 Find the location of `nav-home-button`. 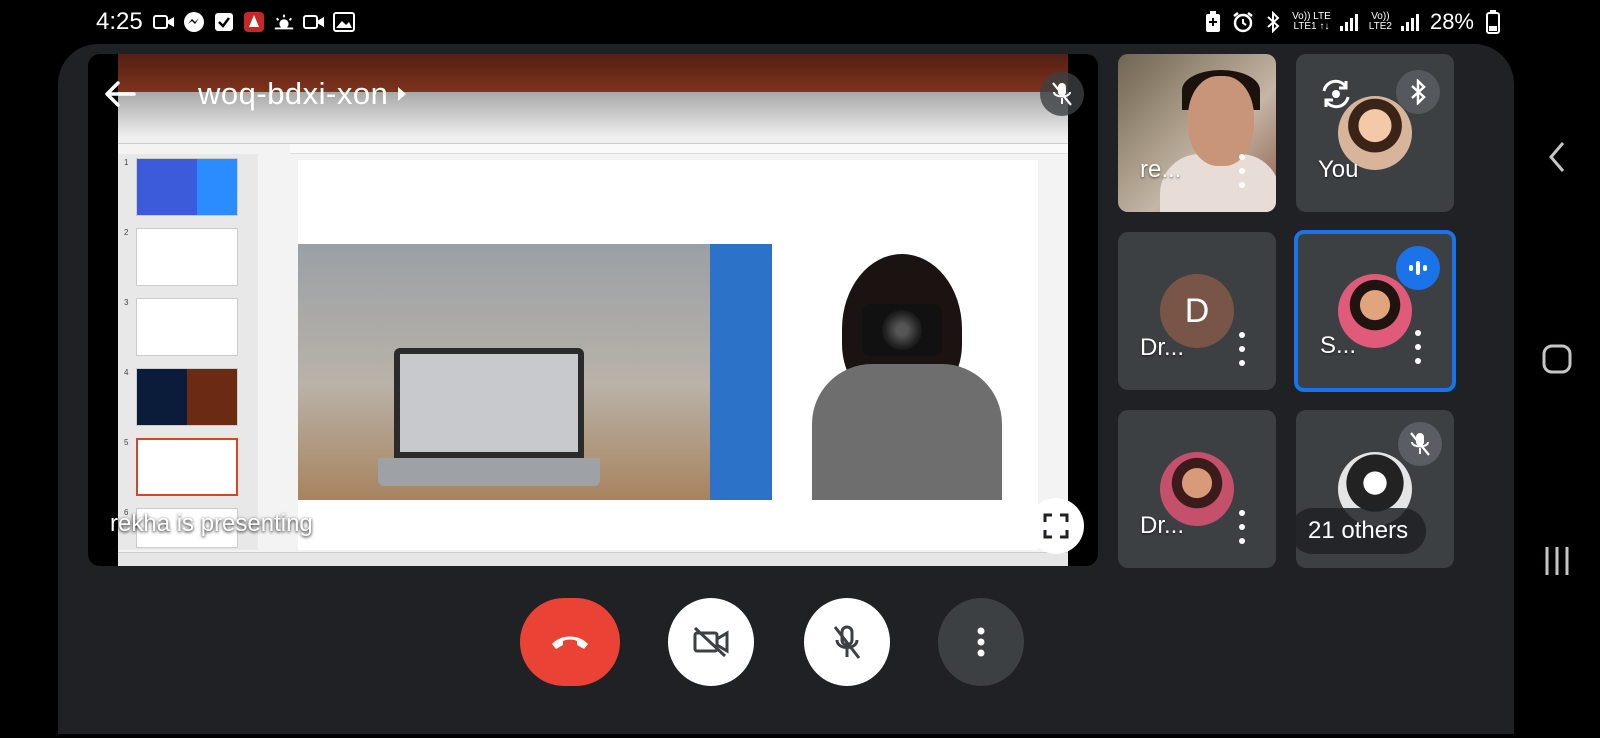

nav-home-button is located at coordinates (1557, 359).